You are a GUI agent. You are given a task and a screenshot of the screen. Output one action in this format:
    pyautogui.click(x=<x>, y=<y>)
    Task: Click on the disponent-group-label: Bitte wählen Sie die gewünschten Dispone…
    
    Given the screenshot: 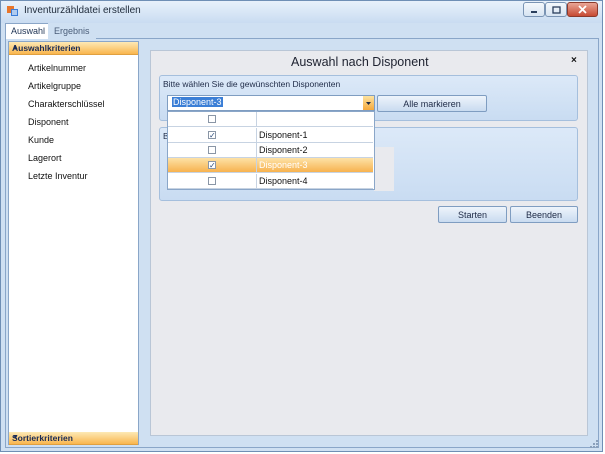 What is the action you would take?
    pyautogui.click(x=252, y=84)
    